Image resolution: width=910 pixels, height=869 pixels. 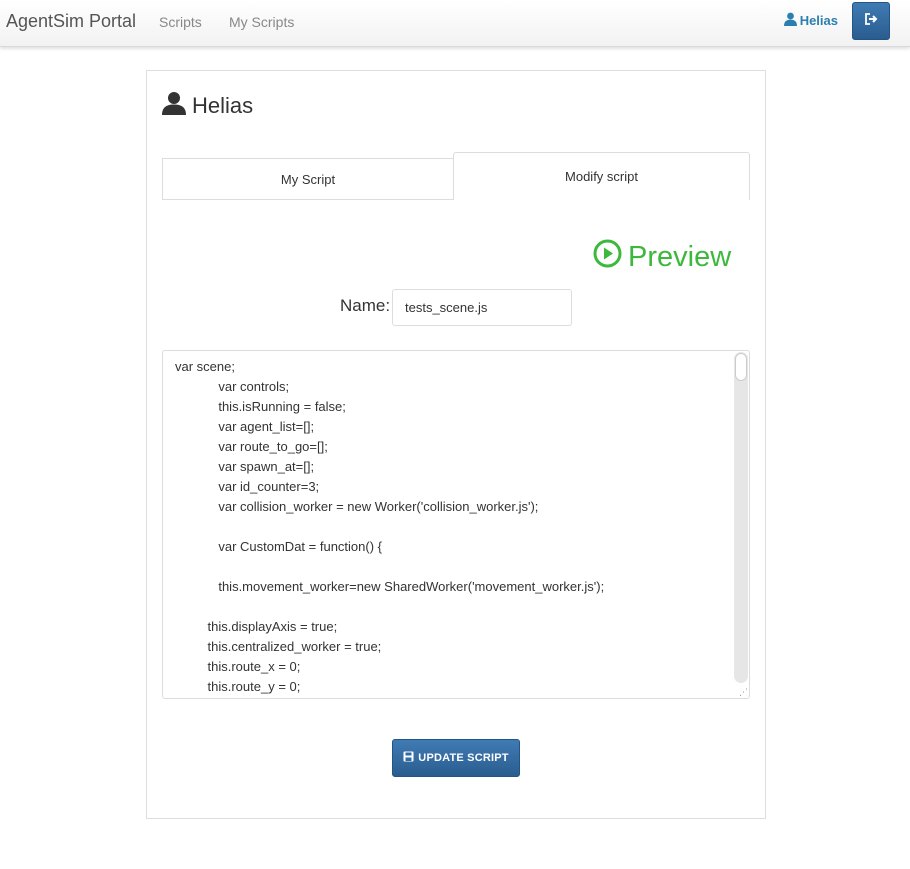 What do you see at coordinates (680, 257) in the screenshot?
I see `preview-label: Preview` at bounding box center [680, 257].